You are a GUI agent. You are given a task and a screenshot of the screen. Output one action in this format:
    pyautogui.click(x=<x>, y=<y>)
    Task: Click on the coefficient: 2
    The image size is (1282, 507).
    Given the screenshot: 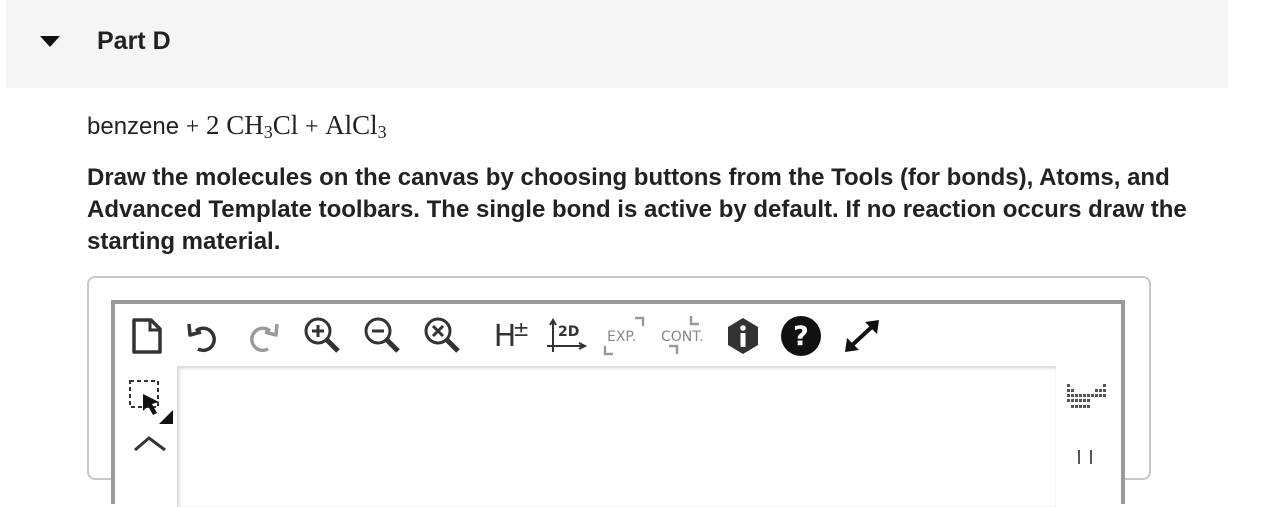 What is the action you would take?
    pyautogui.click(x=212, y=125)
    